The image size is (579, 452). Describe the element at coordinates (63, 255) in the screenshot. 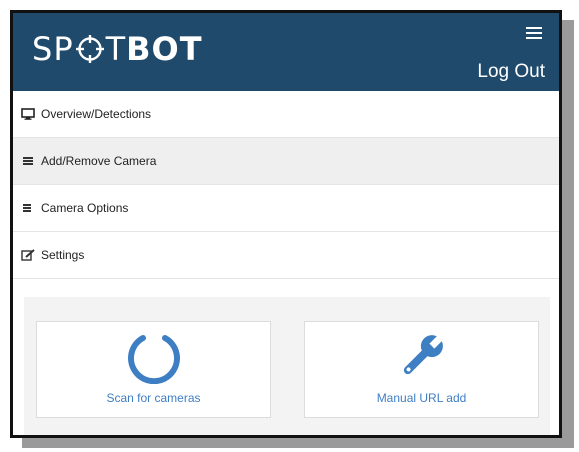

I see `nav-item-label: Settings` at that location.